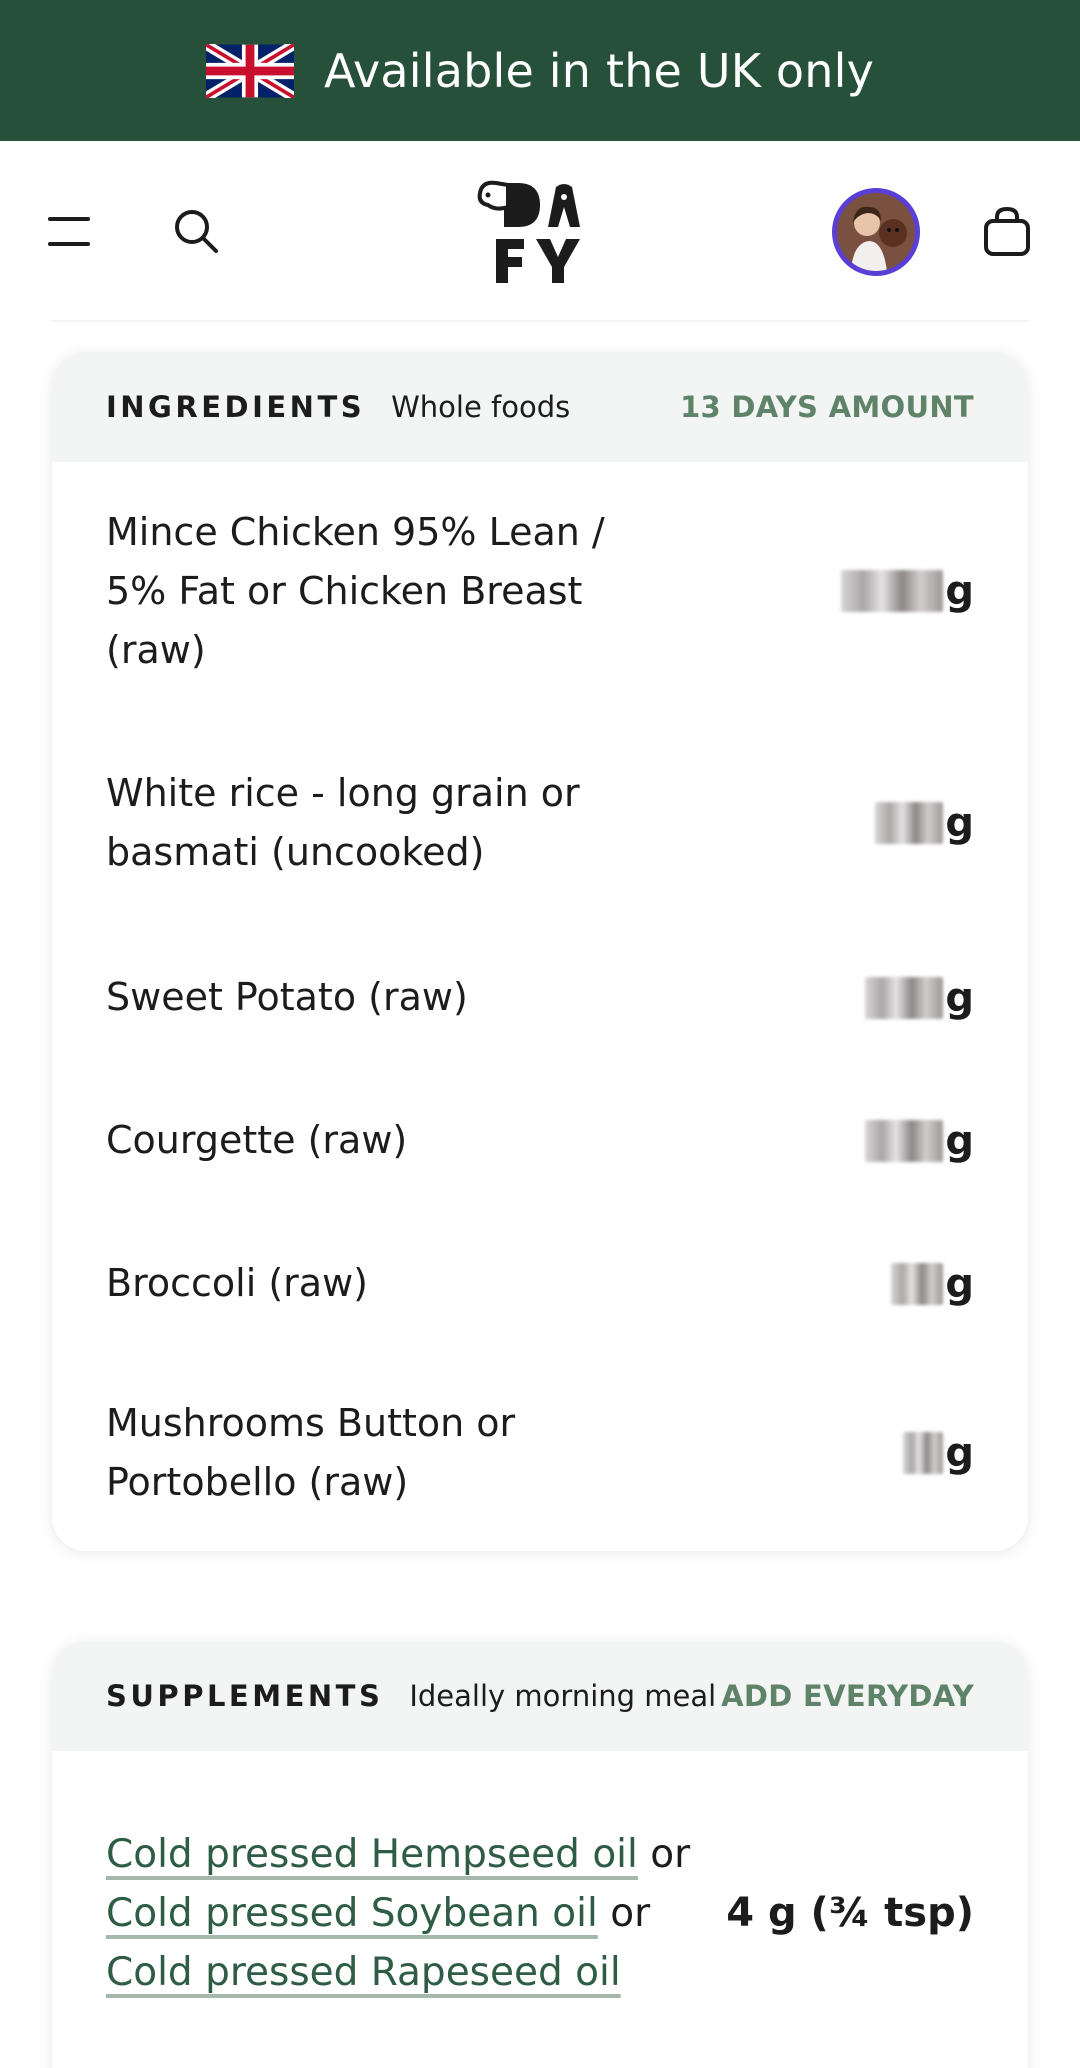 This screenshot has width=1080, height=2068. Describe the element at coordinates (257, 1140) in the screenshot. I see `ingredient-name: Courgette (raw)` at that location.